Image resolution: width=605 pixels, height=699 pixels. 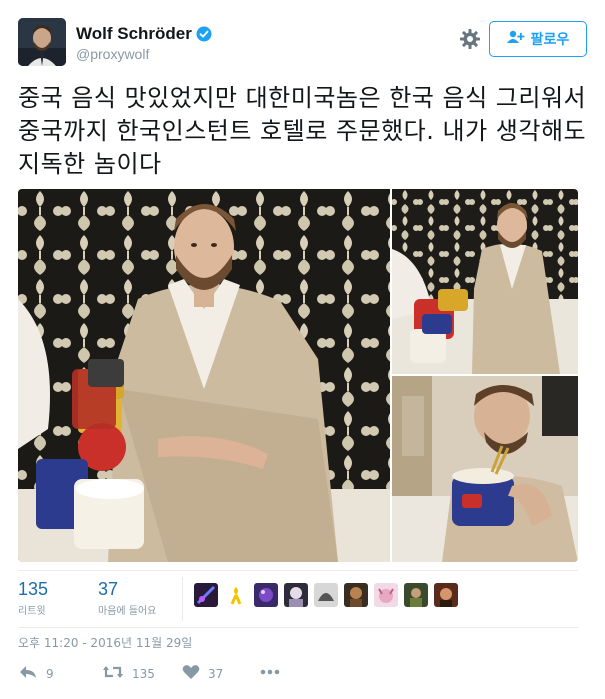 I want to click on more-button, so click(x=270, y=671).